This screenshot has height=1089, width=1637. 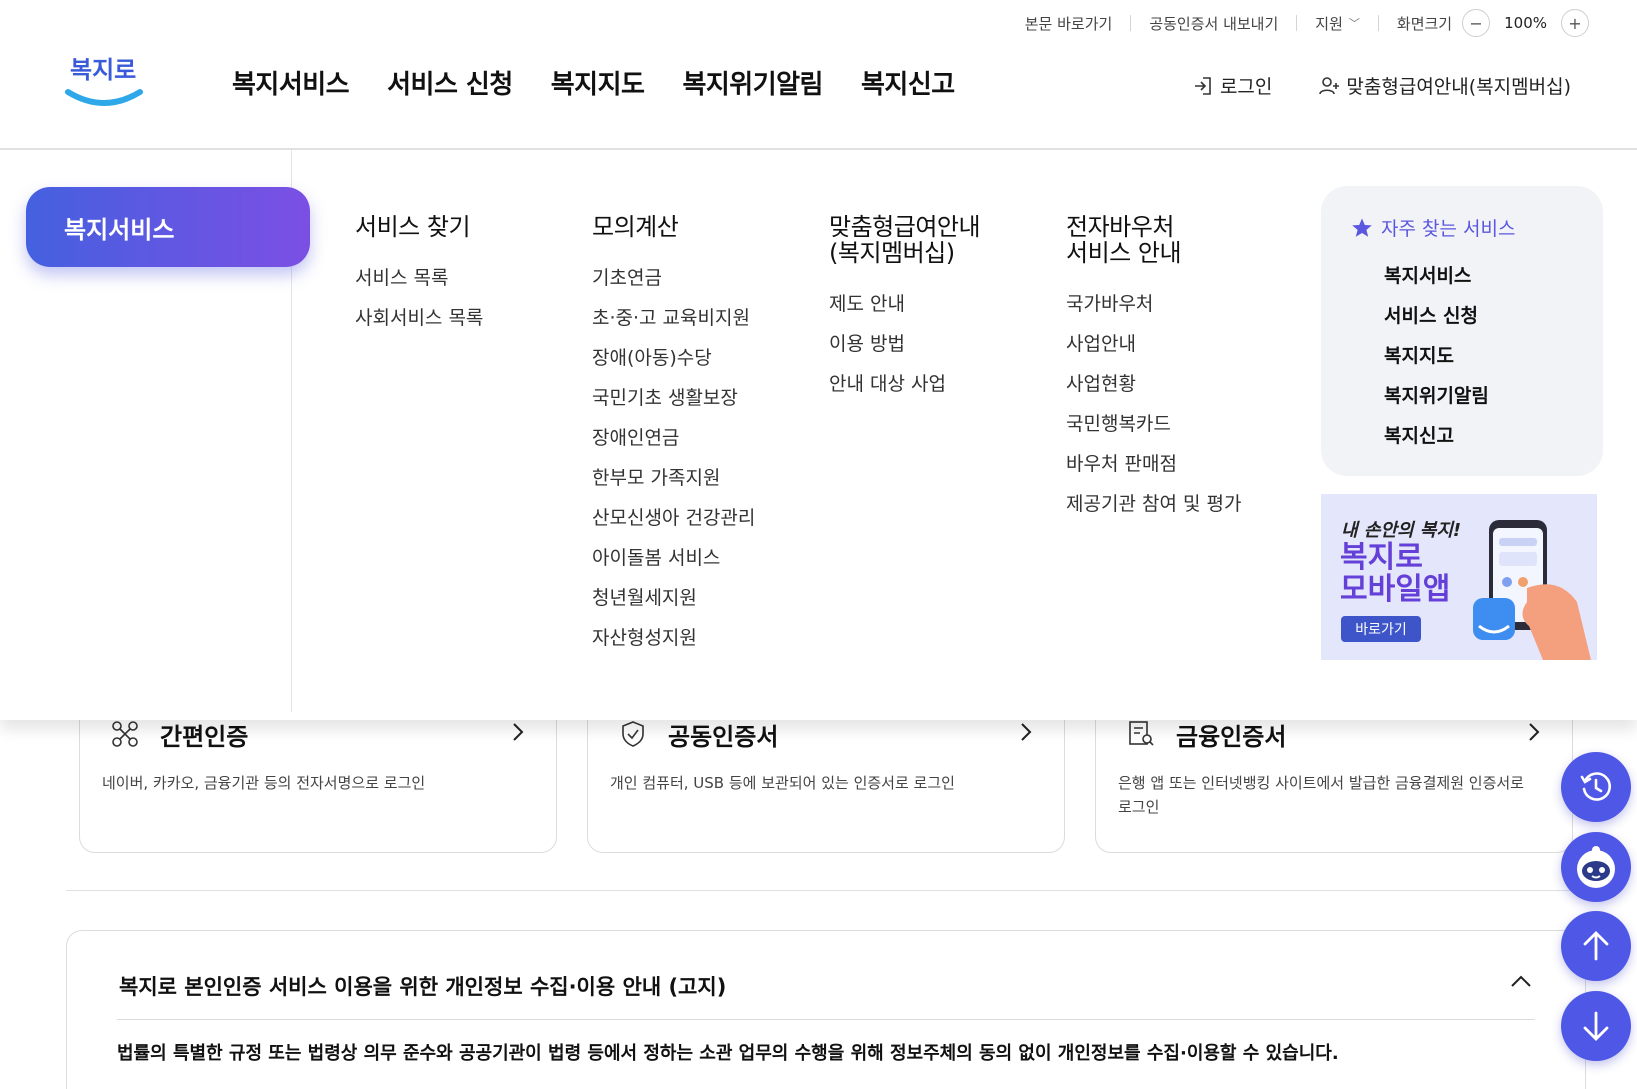 I want to click on menu-link: 제공기관 참여 및 평가, so click(x=1153, y=504).